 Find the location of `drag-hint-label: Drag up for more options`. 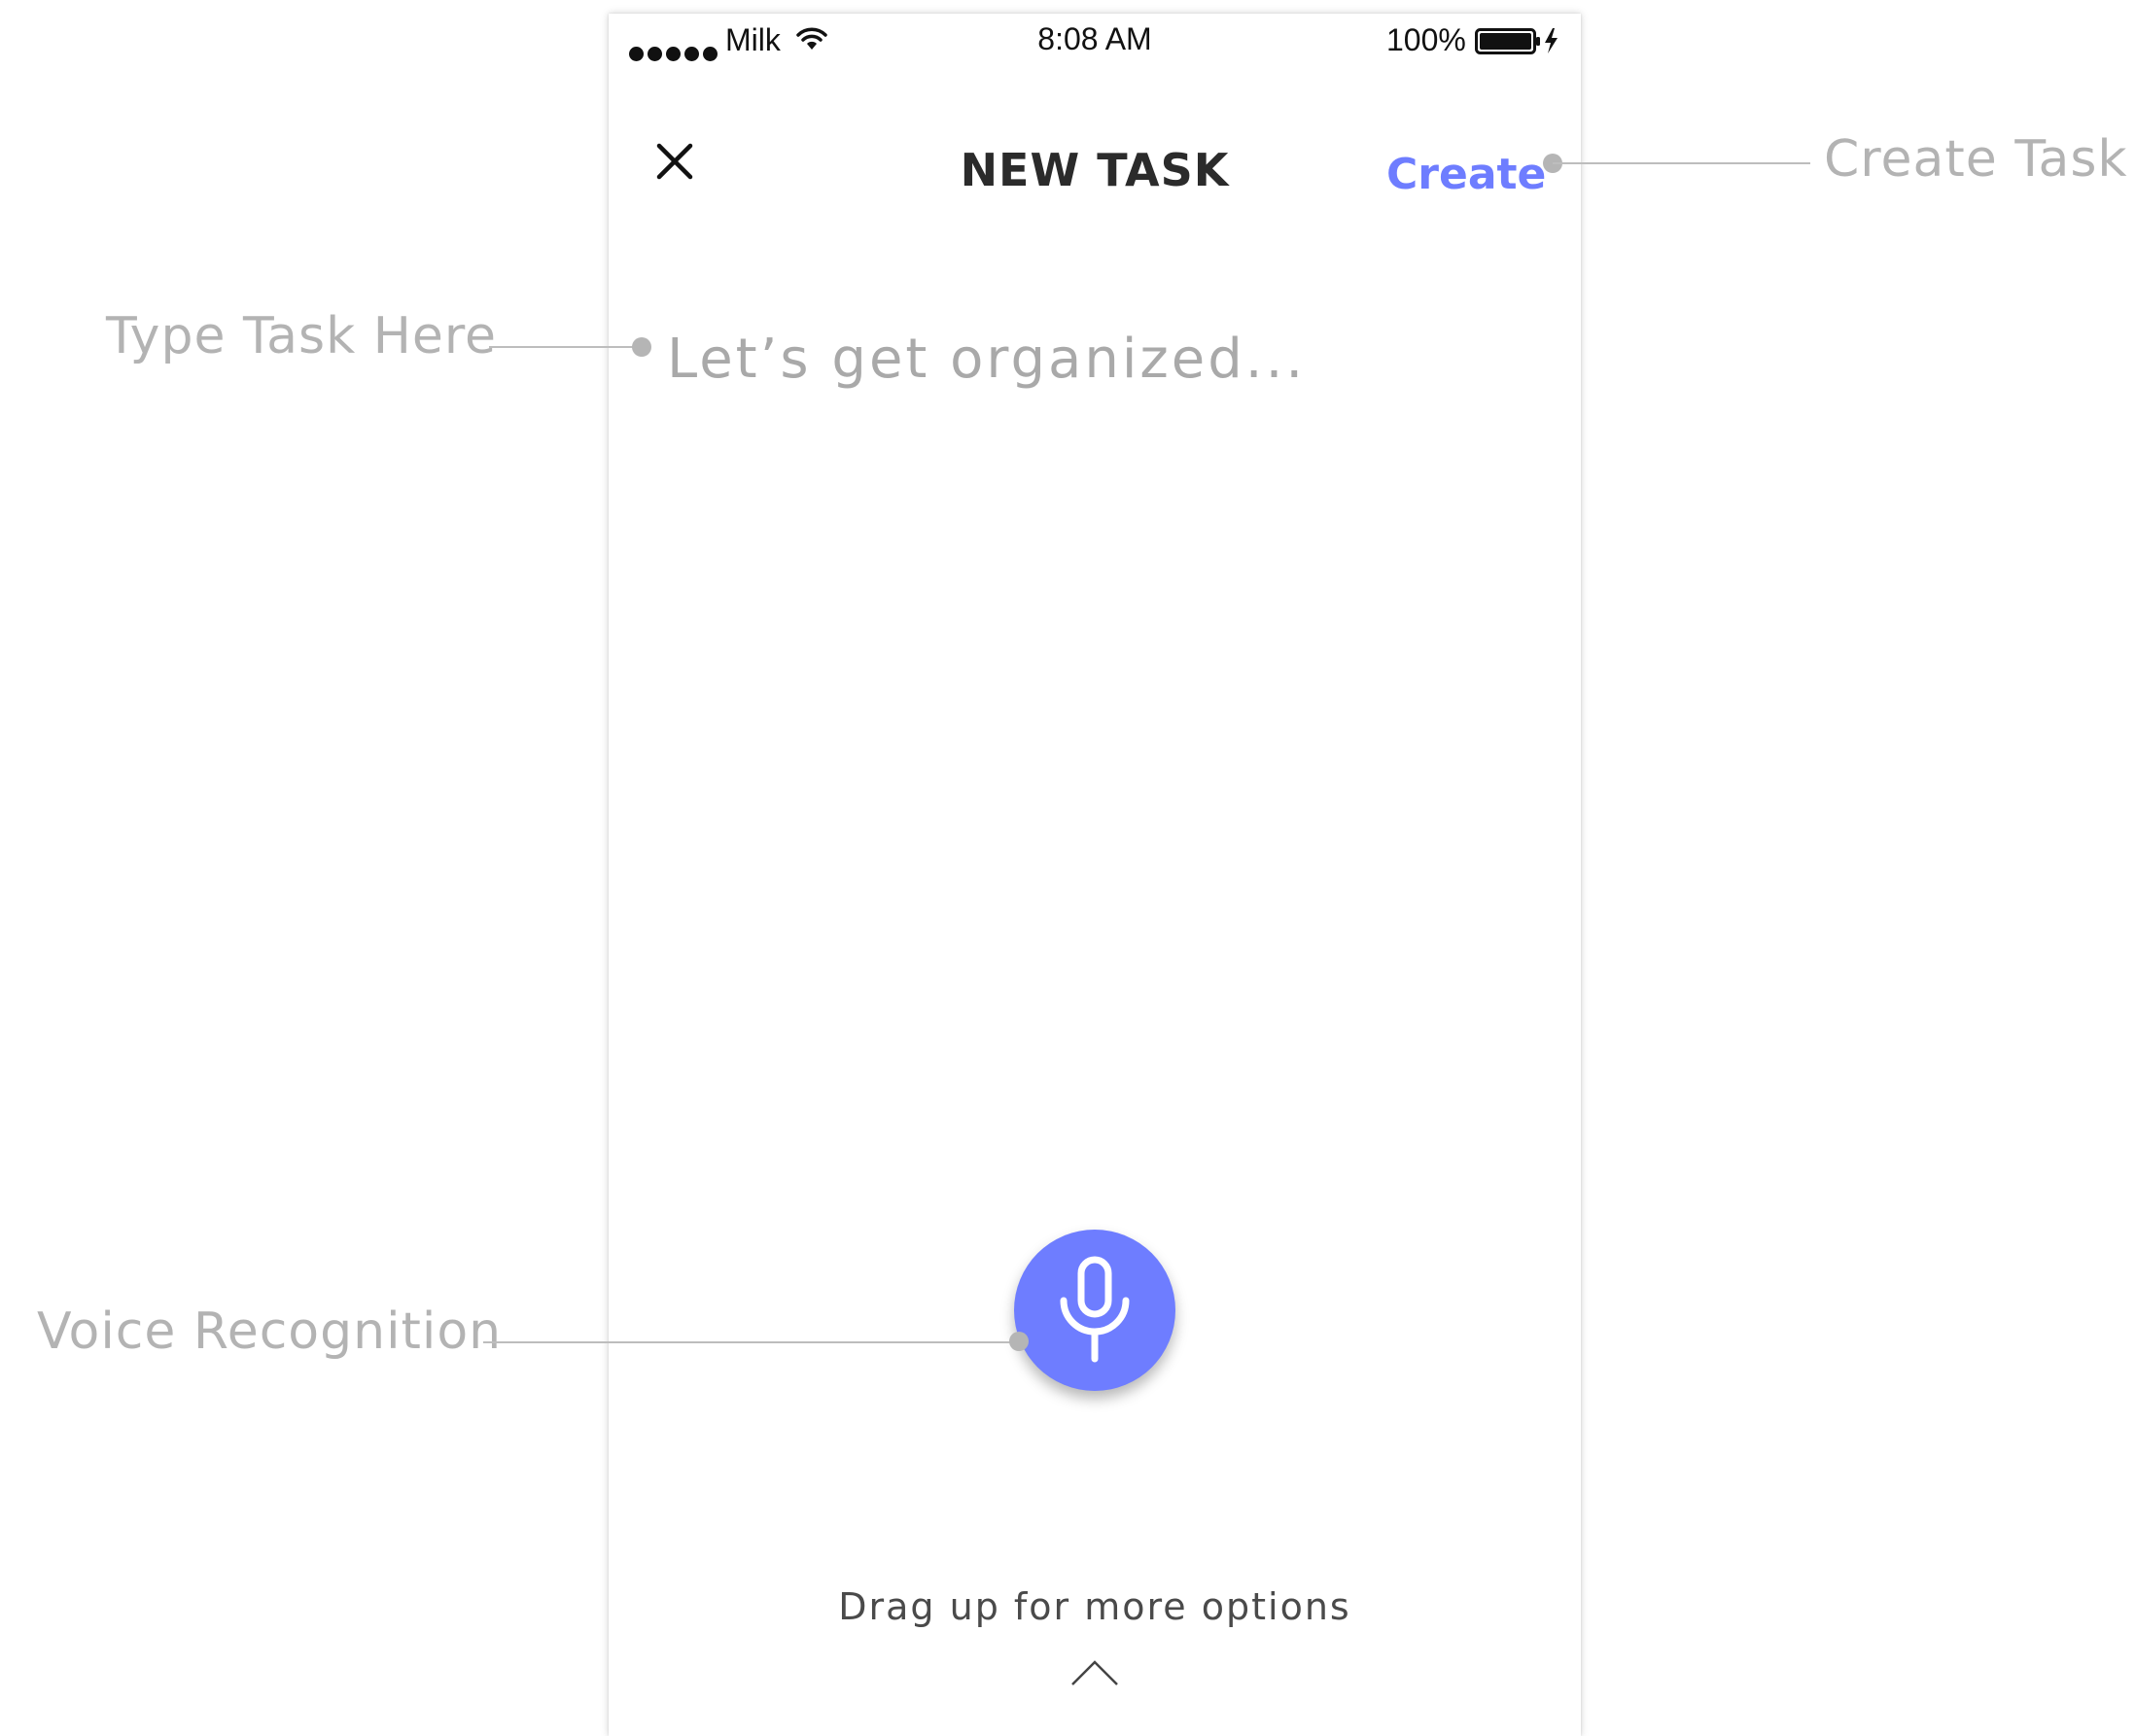

drag-hint-label: Drag up for more options is located at coordinates (1094, 1606).